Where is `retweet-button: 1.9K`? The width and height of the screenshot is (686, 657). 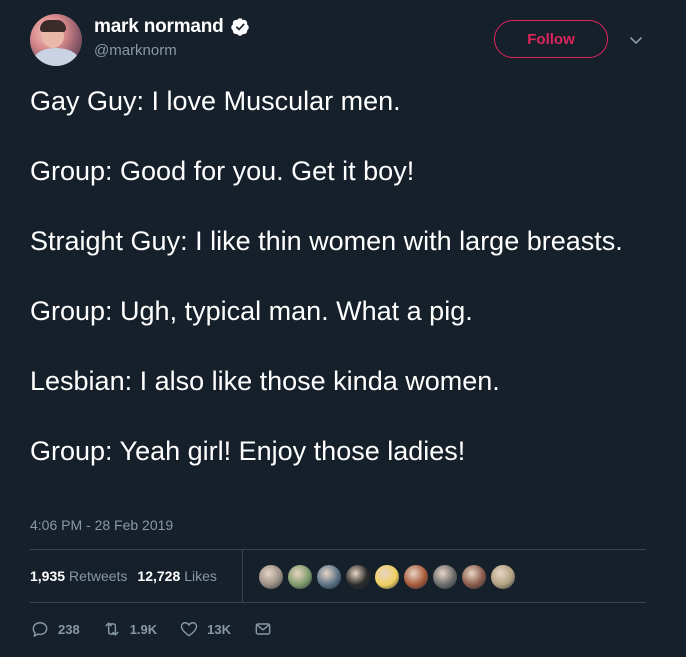
retweet-button: 1.9K is located at coordinates (129, 629).